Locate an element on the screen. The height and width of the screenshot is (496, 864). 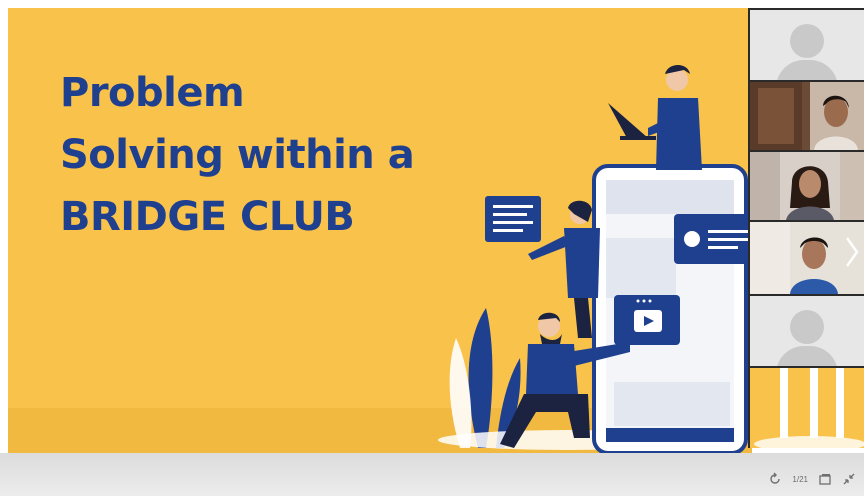
collapse-icon is located at coordinates (849, 479).